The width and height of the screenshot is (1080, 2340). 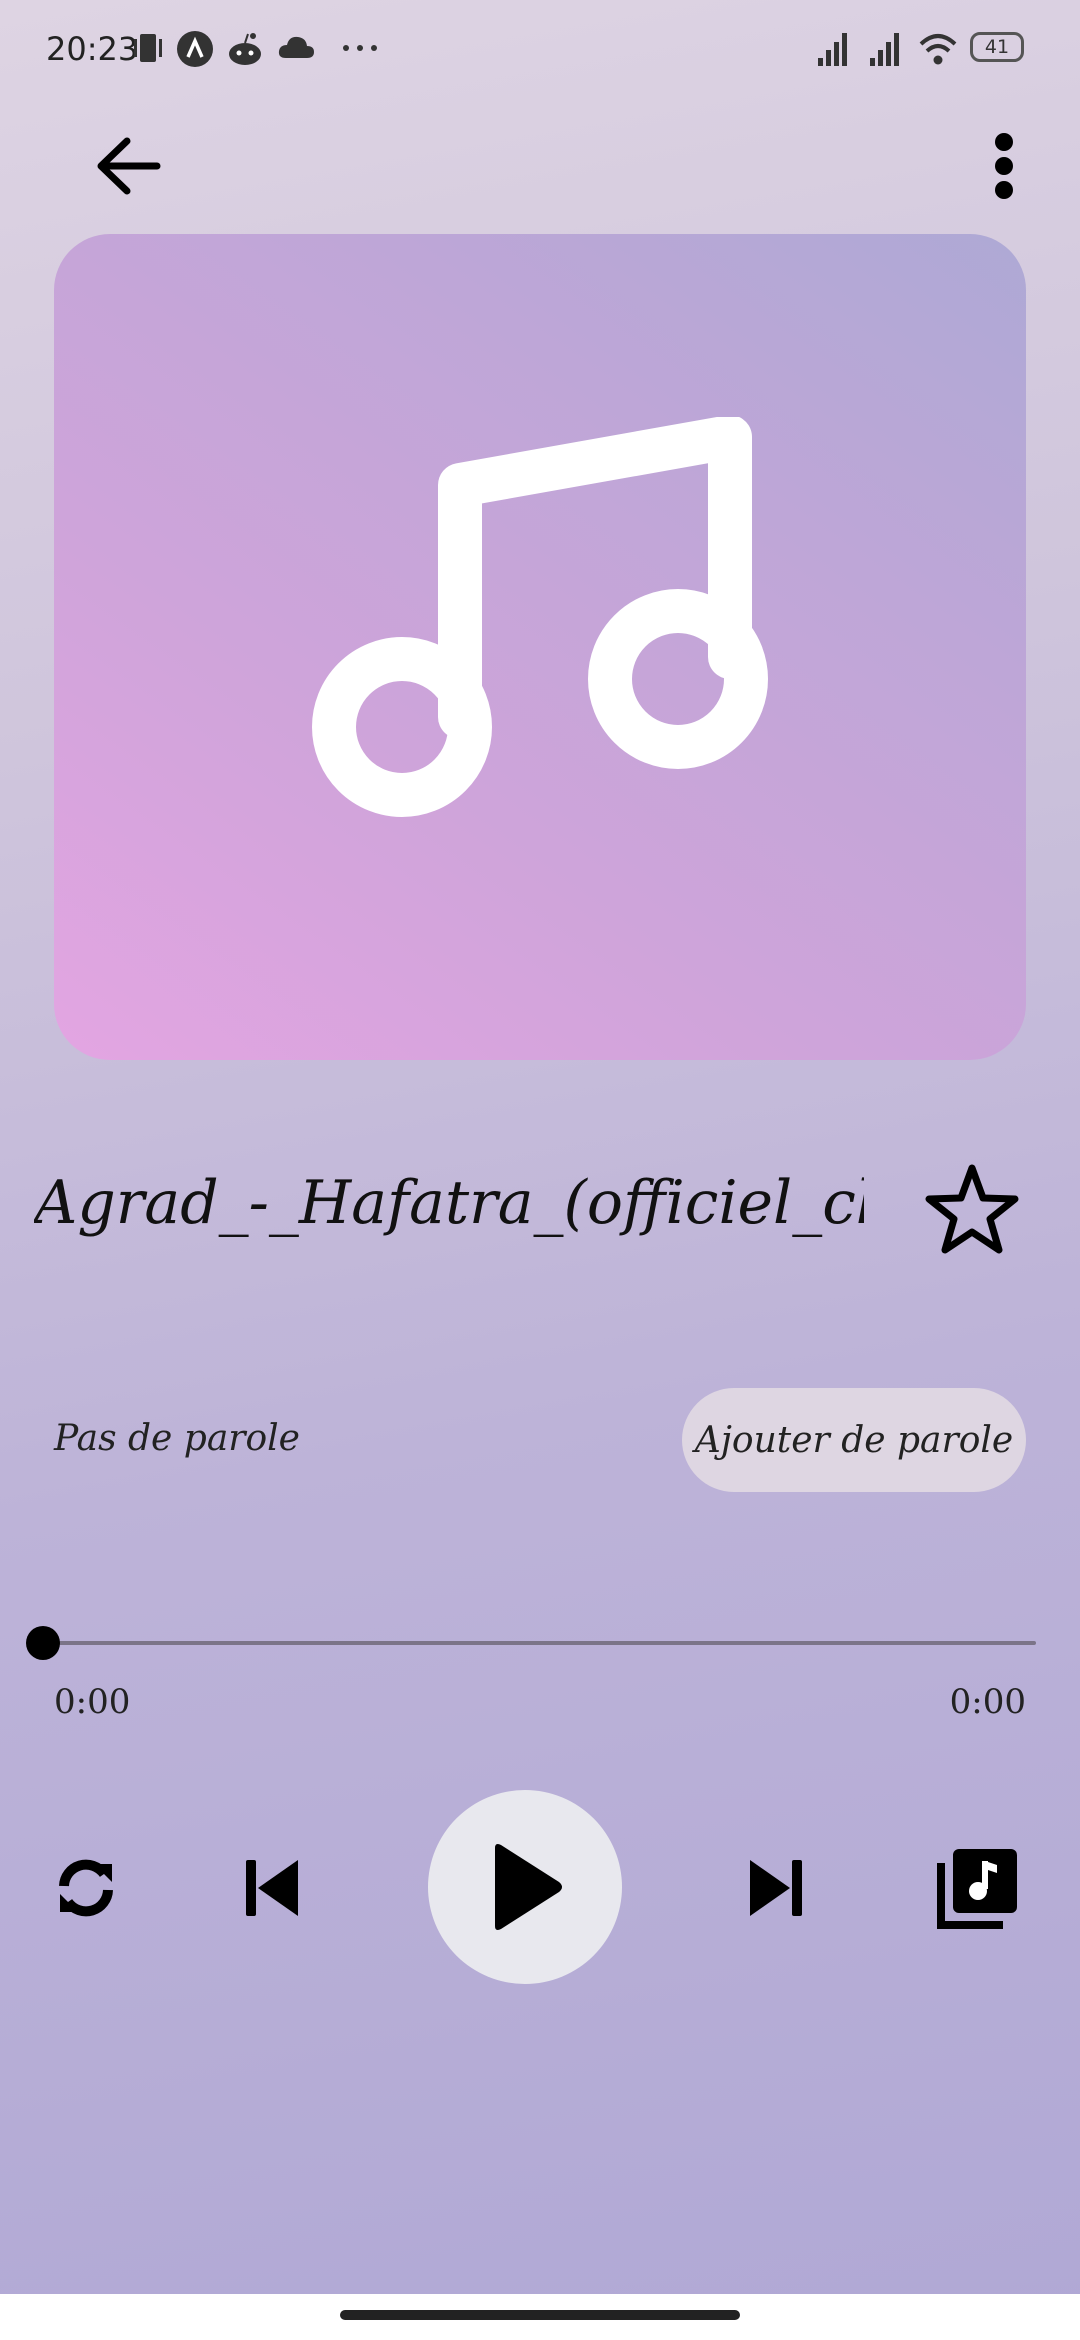 What do you see at coordinates (540, 167) in the screenshot?
I see `top-app-bar` at bounding box center [540, 167].